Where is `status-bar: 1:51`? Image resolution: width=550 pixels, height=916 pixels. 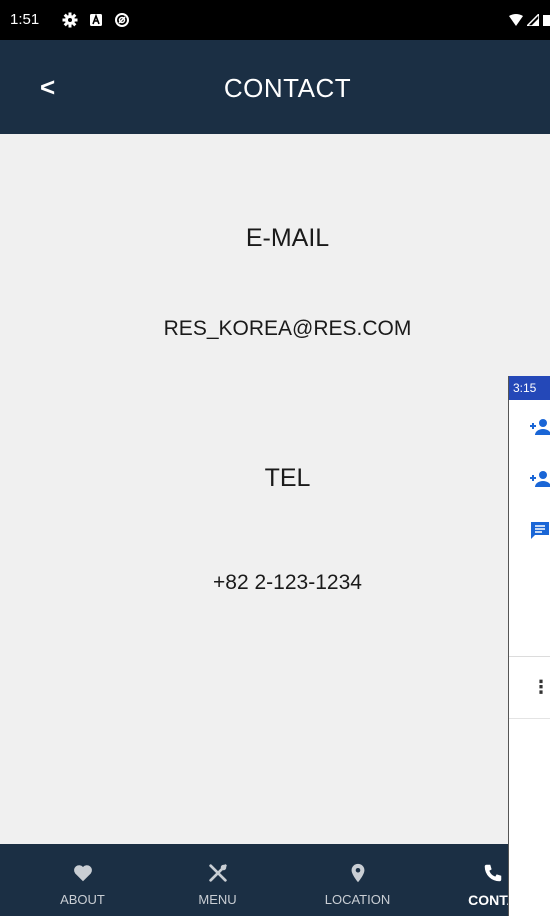 status-bar: 1:51 is located at coordinates (275, 20).